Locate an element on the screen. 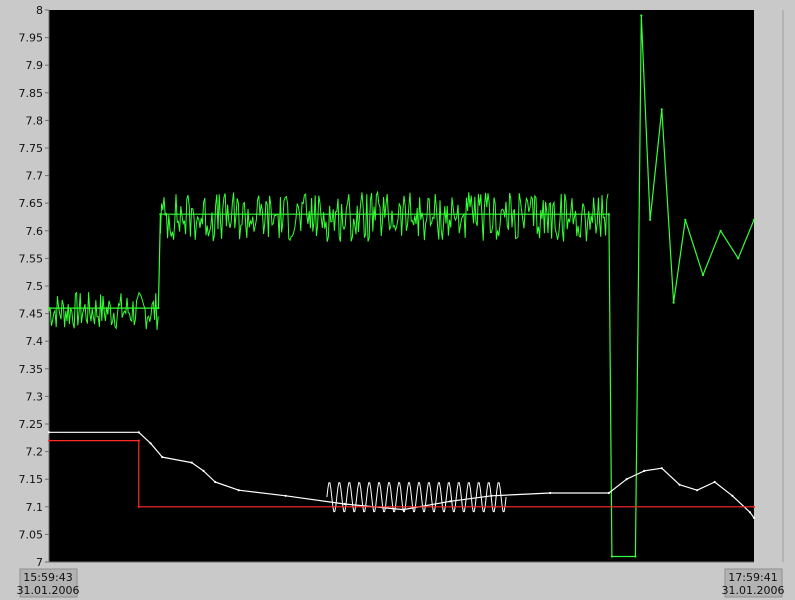  y-tick-label-11: 7.45 is located at coordinates (31, 314).